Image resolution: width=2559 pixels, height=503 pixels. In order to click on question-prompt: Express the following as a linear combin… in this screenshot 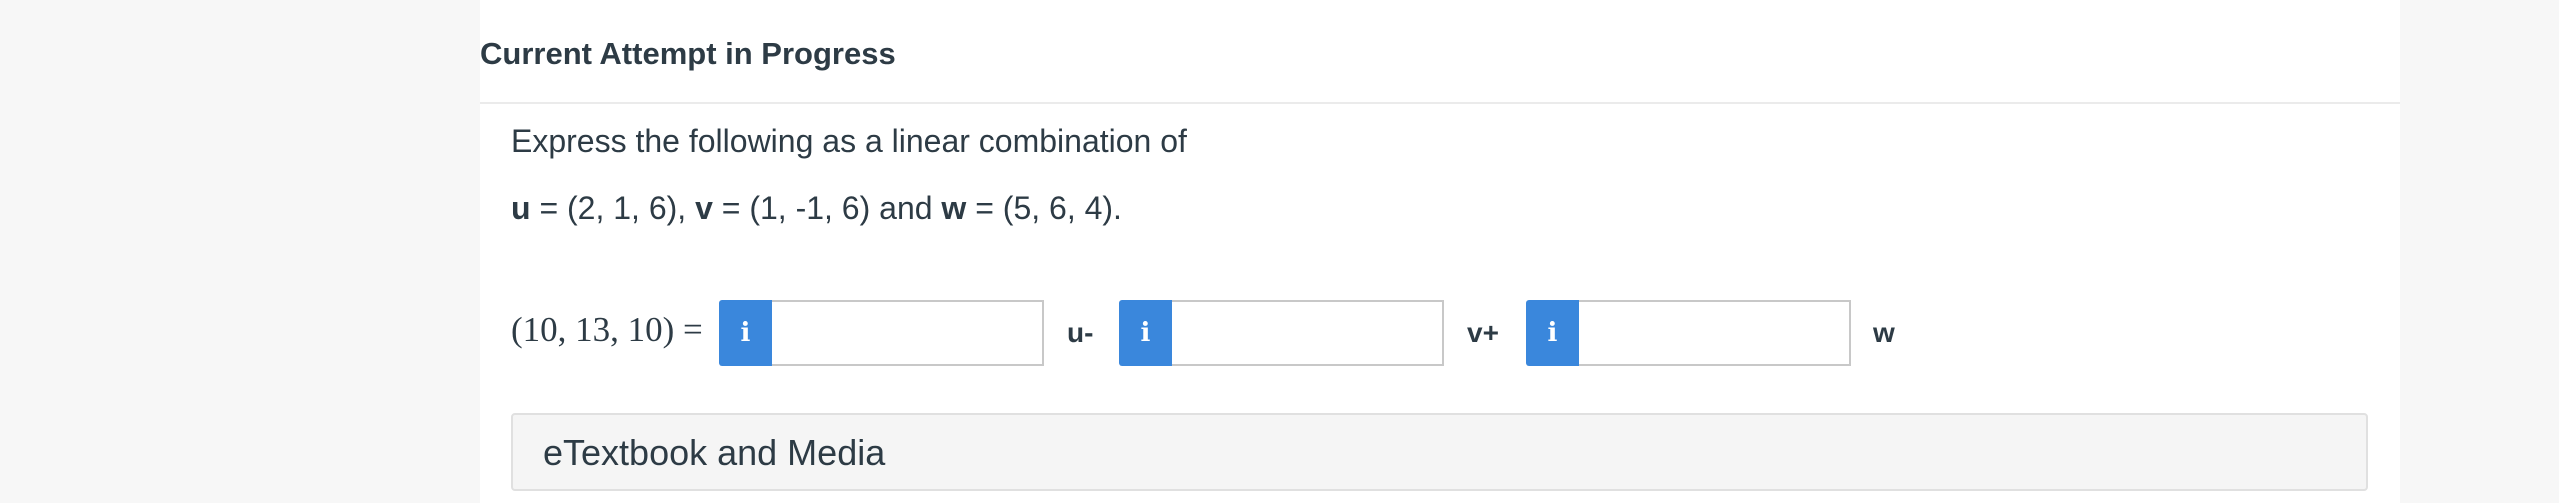, I will do `click(849, 141)`.